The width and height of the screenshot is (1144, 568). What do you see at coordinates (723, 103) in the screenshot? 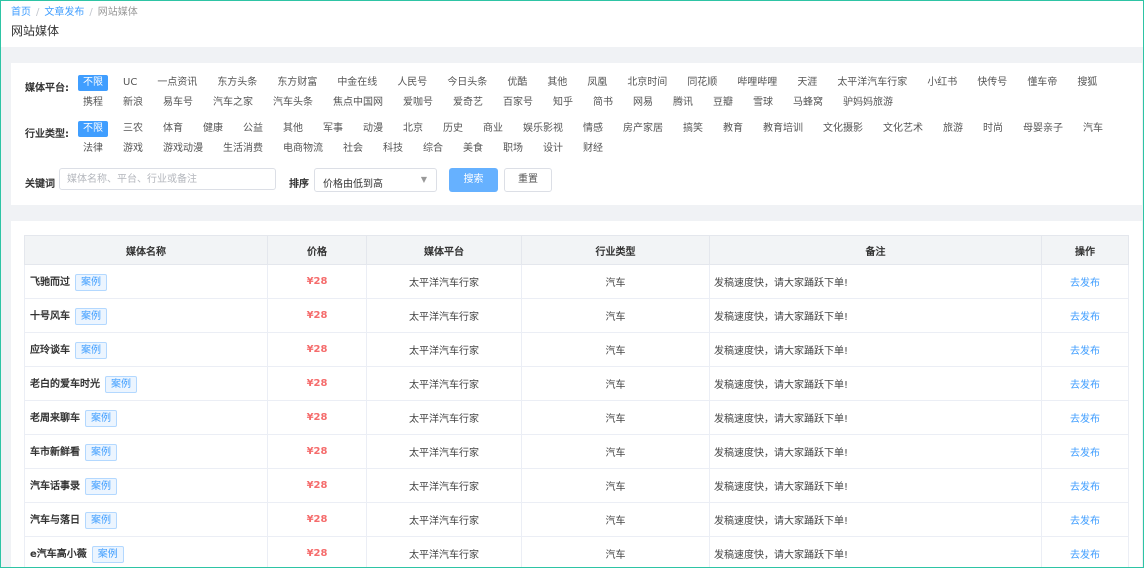
I see `platform-filter-option: 豆瓣` at bounding box center [723, 103].